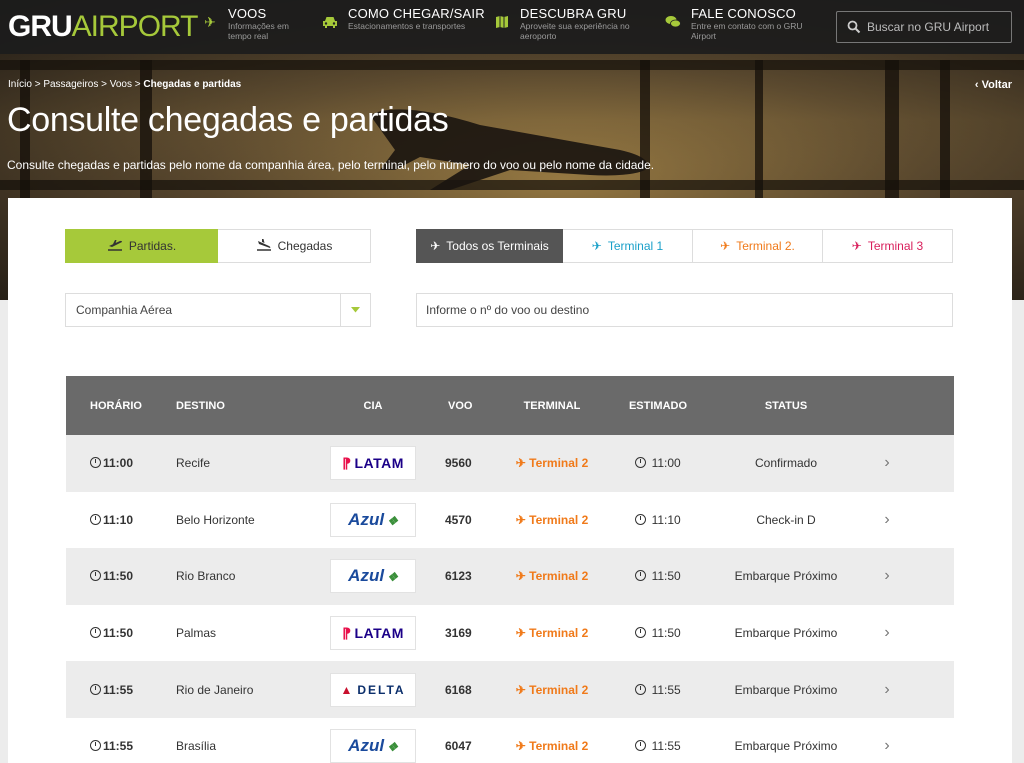 The width and height of the screenshot is (1024, 763). I want to click on status: Confirmado, so click(786, 463).